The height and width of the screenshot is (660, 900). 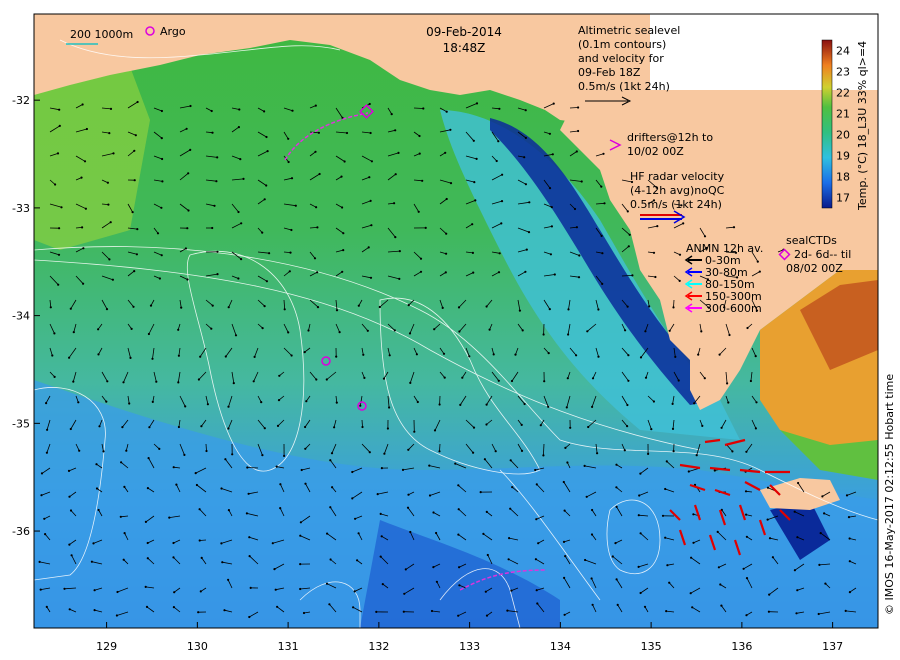 I want to click on y-tick-label: -35, so click(x=21, y=423).